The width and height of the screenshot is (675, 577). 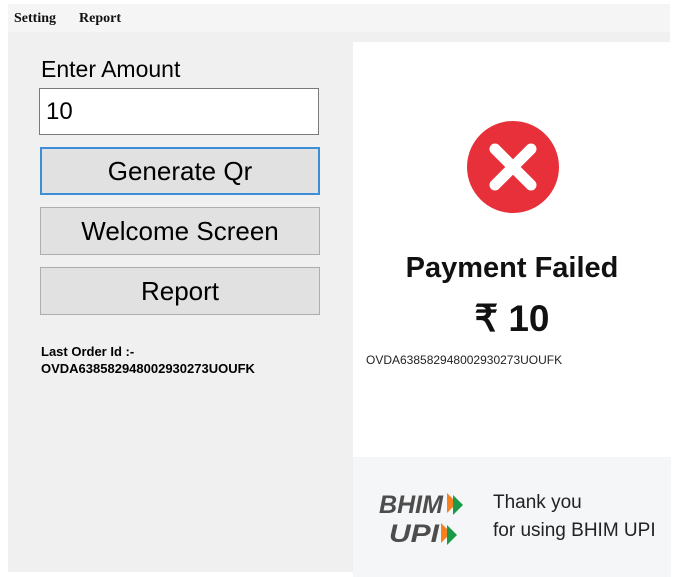 What do you see at coordinates (180, 231) in the screenshot?
I see `welcome-screen-button: Welcome Screen` at bounding box center [180, 231].